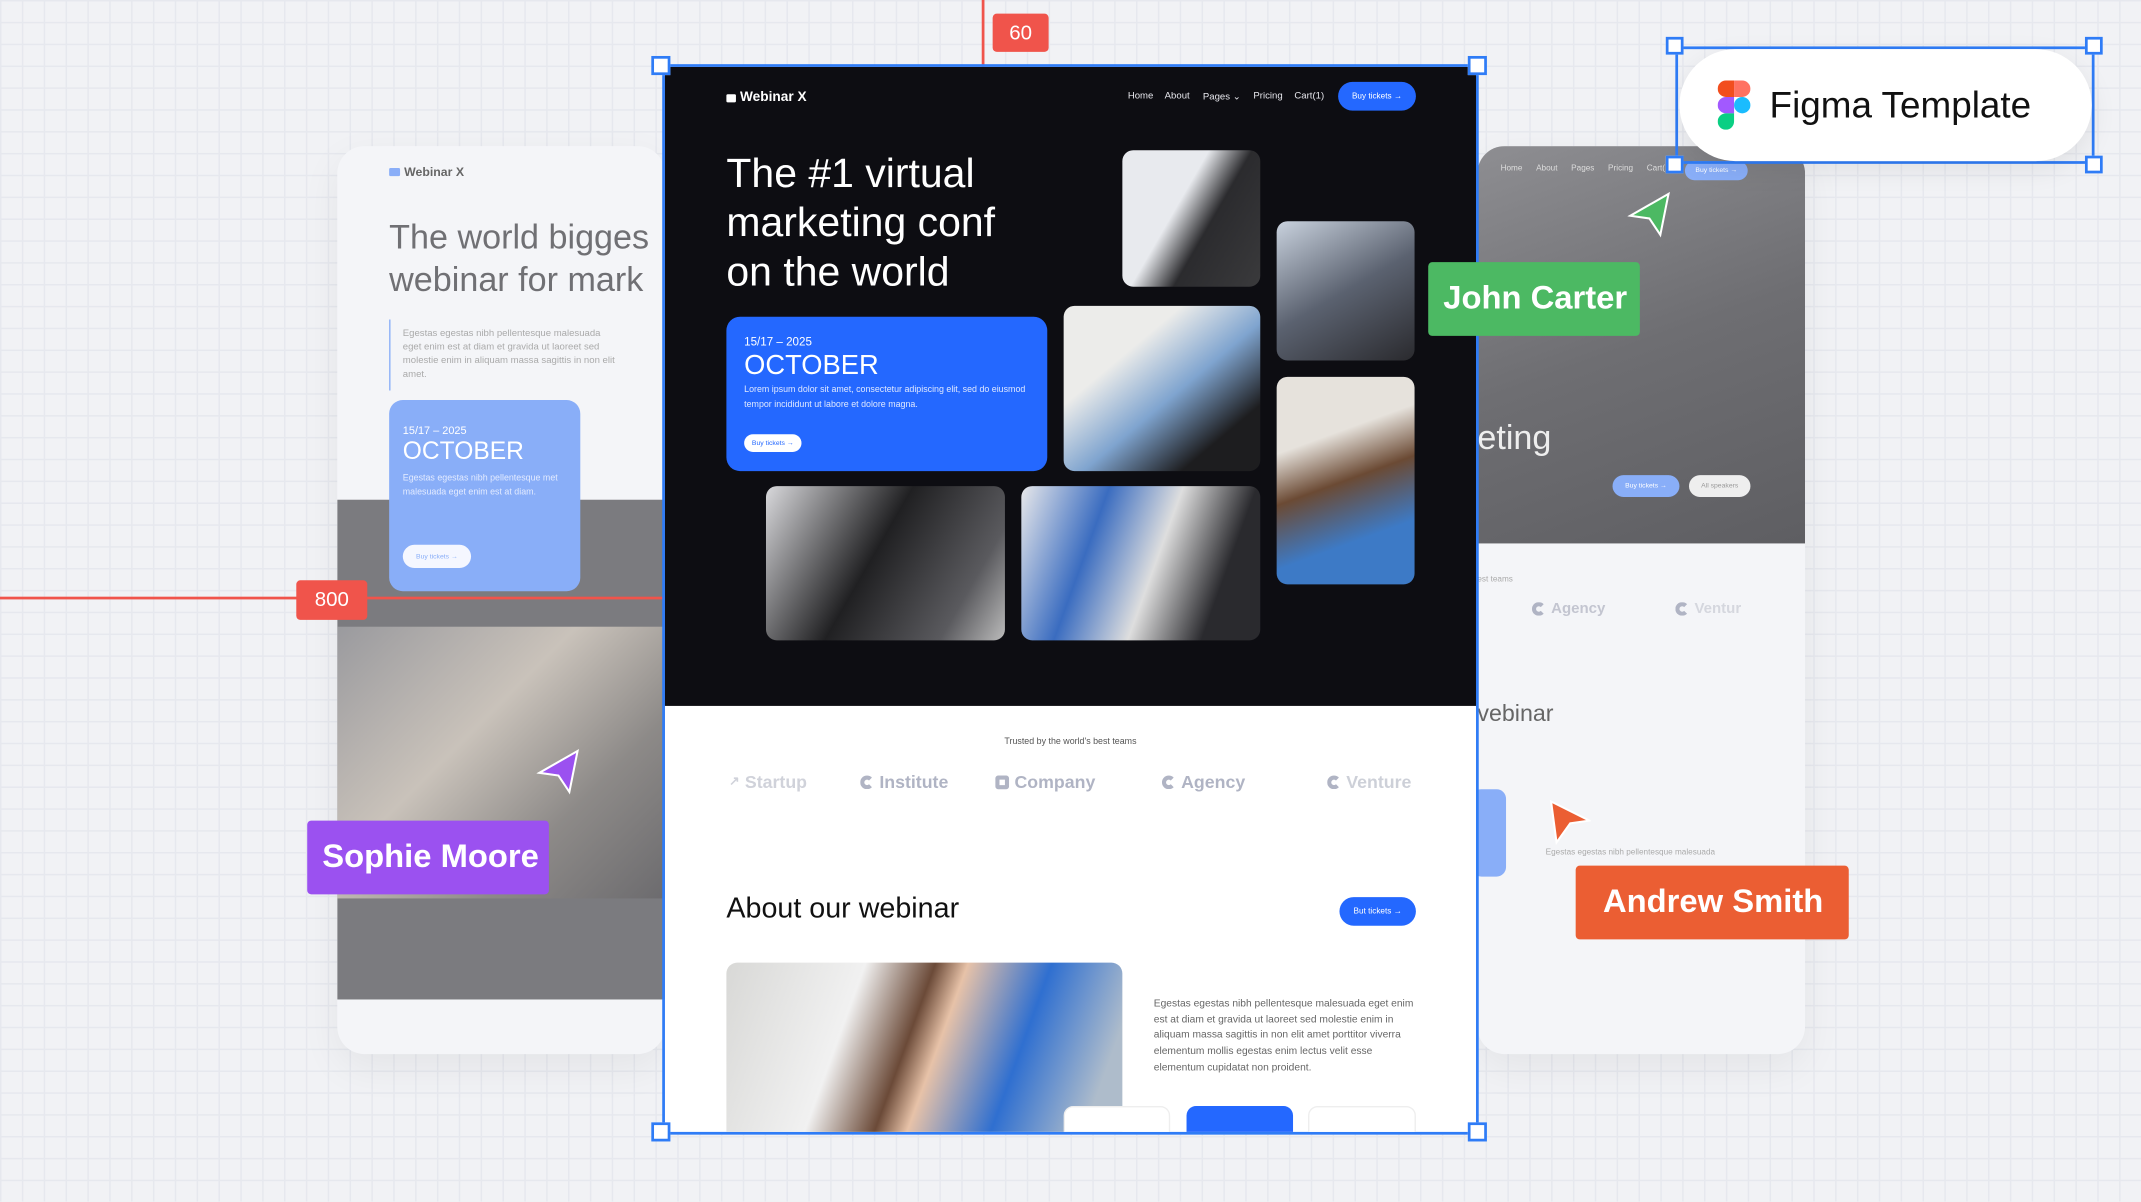 The height and width of the screenshot is (1202, 2141). Describe the element at coordinates (1070, 742) in the screenshot. I see `trusted-heading: Trusted by the world's best teams` at that location.